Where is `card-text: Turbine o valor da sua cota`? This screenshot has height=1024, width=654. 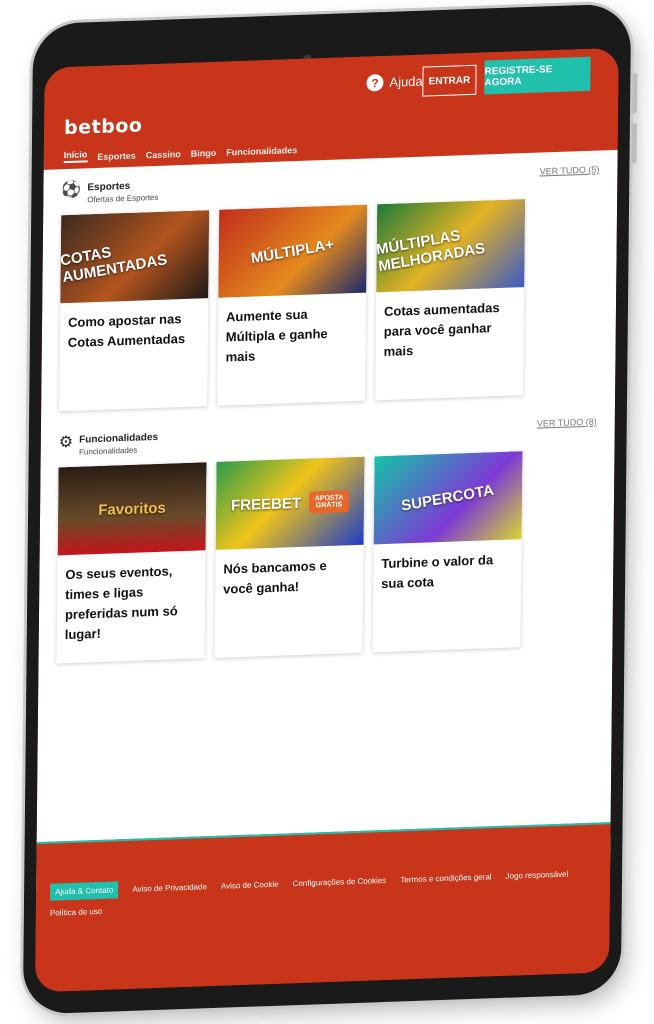
card-text: Turbine o valor da sua cota is located at coordinates (437, 572).